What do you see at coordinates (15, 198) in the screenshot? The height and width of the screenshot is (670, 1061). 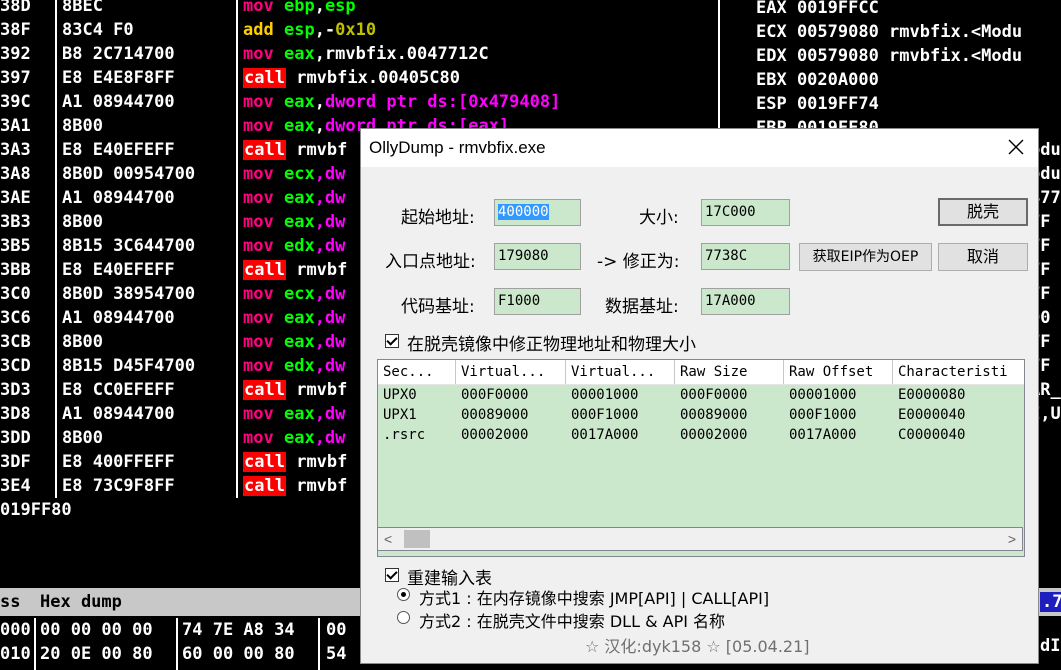 I see `disasm-address: 3AE` at bounding box center [15, 198].